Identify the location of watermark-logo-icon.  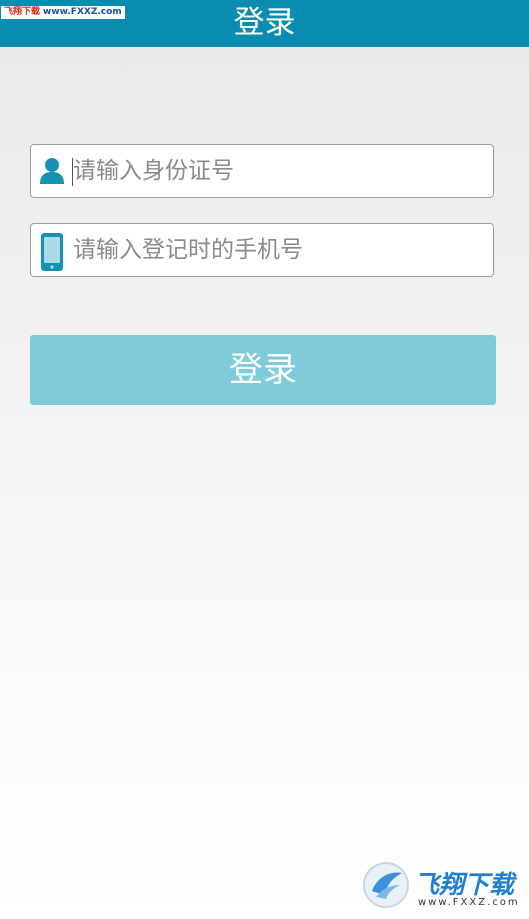
(386, 885).